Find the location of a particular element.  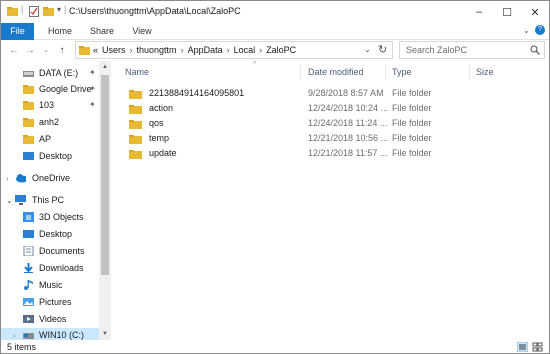

nav-item-label: 3D Objects is located at coordinates (61, 217).